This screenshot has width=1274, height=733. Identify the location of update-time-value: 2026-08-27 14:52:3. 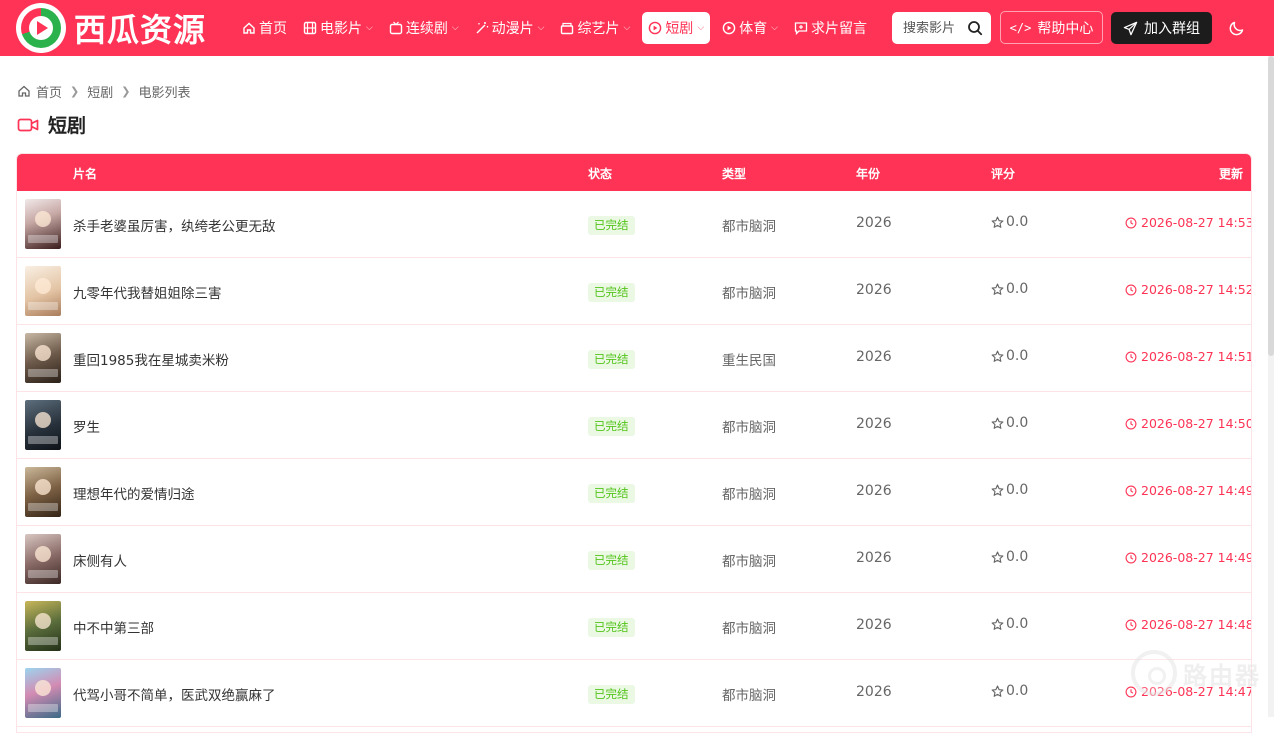
(1196, 289).